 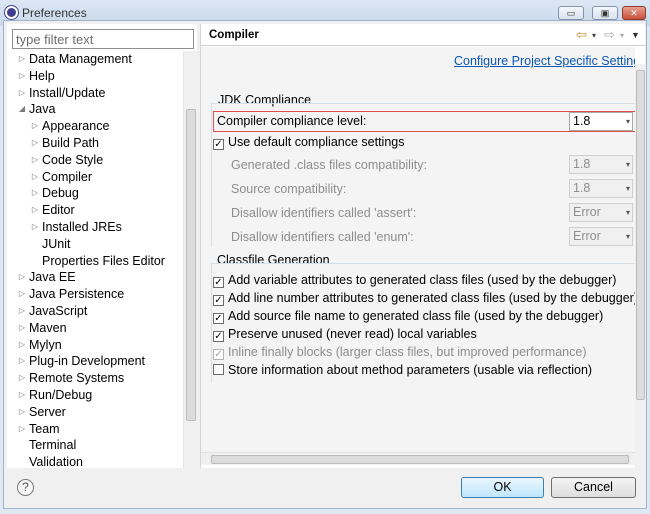 What do you see at coordinates (95, 412) in the screenshot?
I see `tree-item: ▷ Server` at bounding box center [95, 412].